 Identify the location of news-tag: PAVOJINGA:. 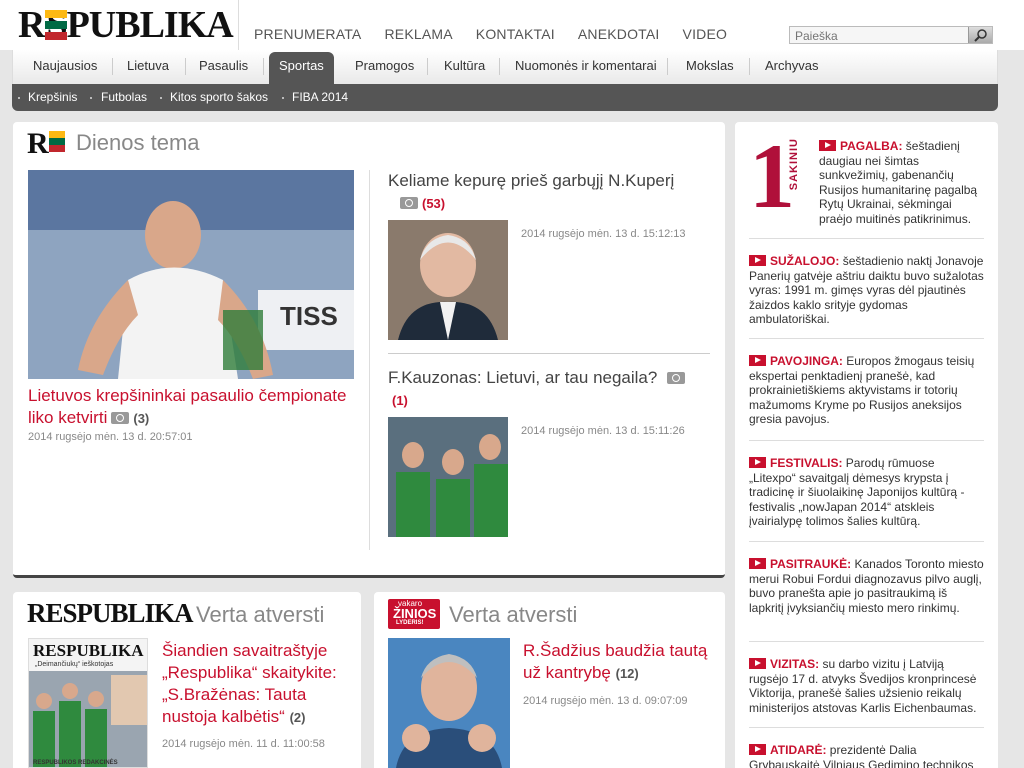
(806, 361).